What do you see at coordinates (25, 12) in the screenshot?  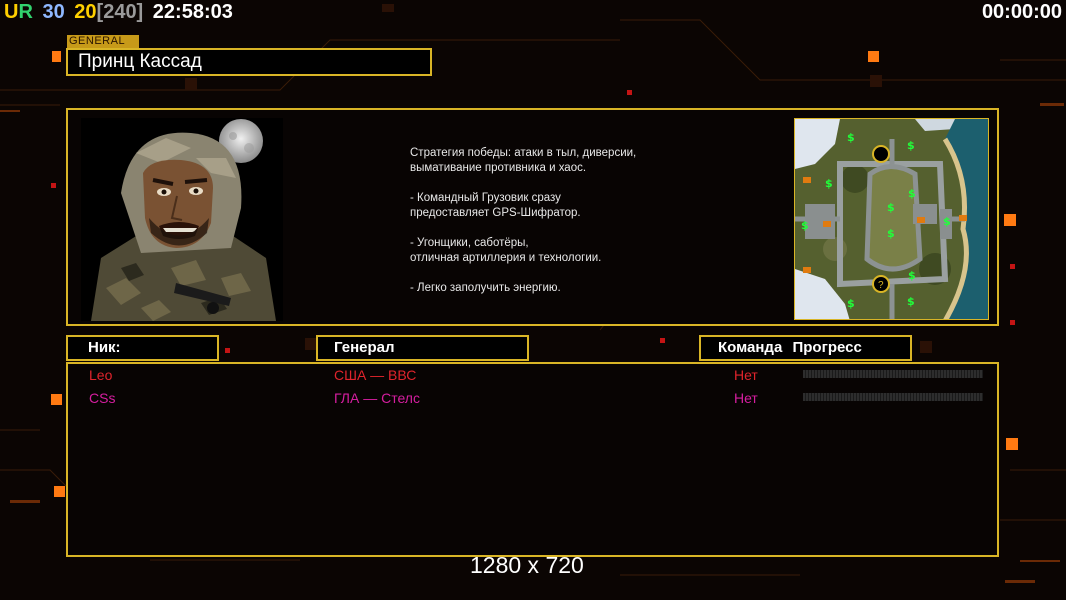 I see `ur-r: R` at bounding box center [25, 12].